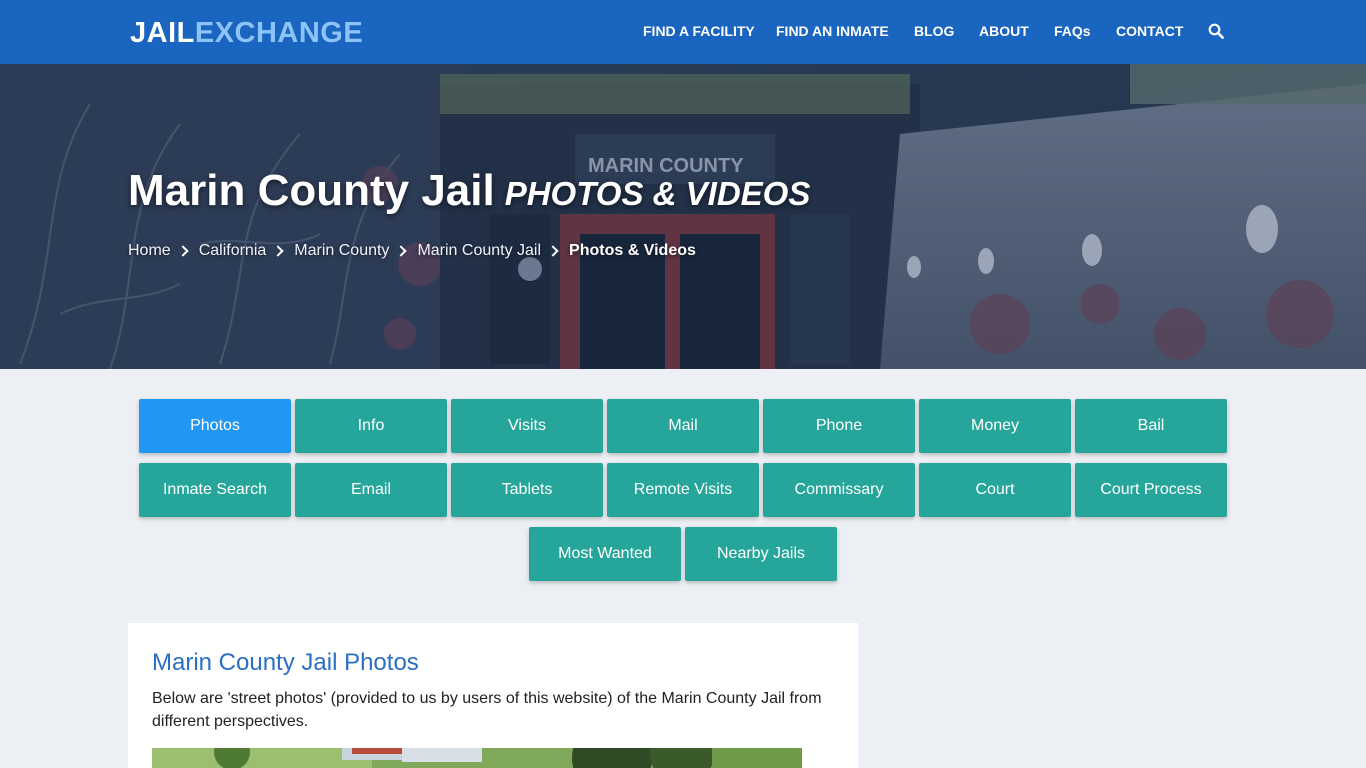  Describe the element at coordinates (285, 662) in the screenshot. I see `section-heading: Marin County Jail Photos` at that location.